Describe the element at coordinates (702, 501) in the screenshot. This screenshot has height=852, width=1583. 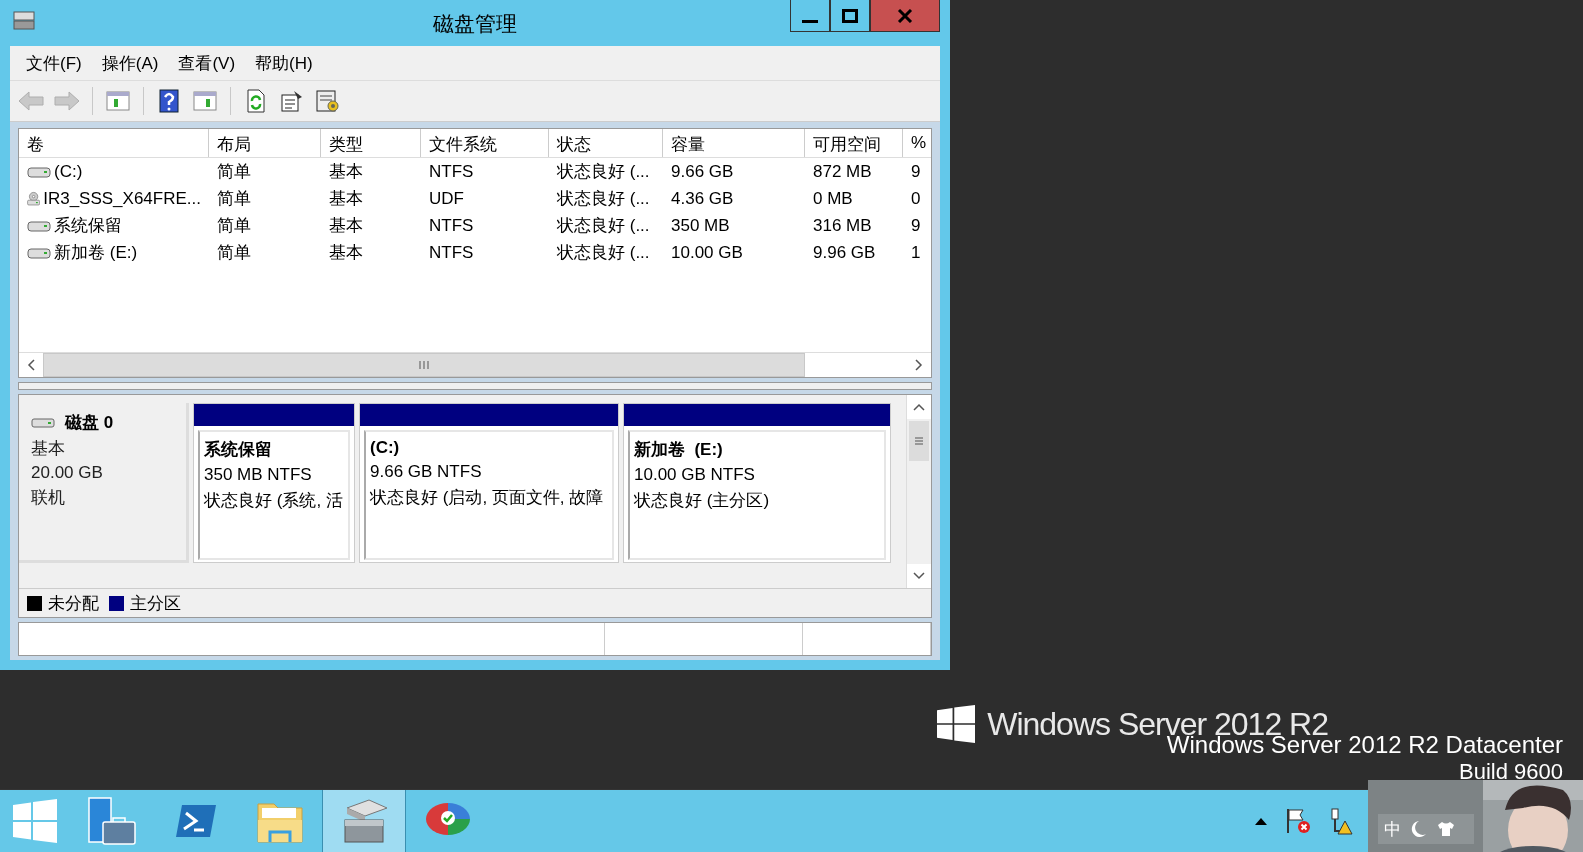
I see `partition-status: 状态良好 (主分区)` at that location.